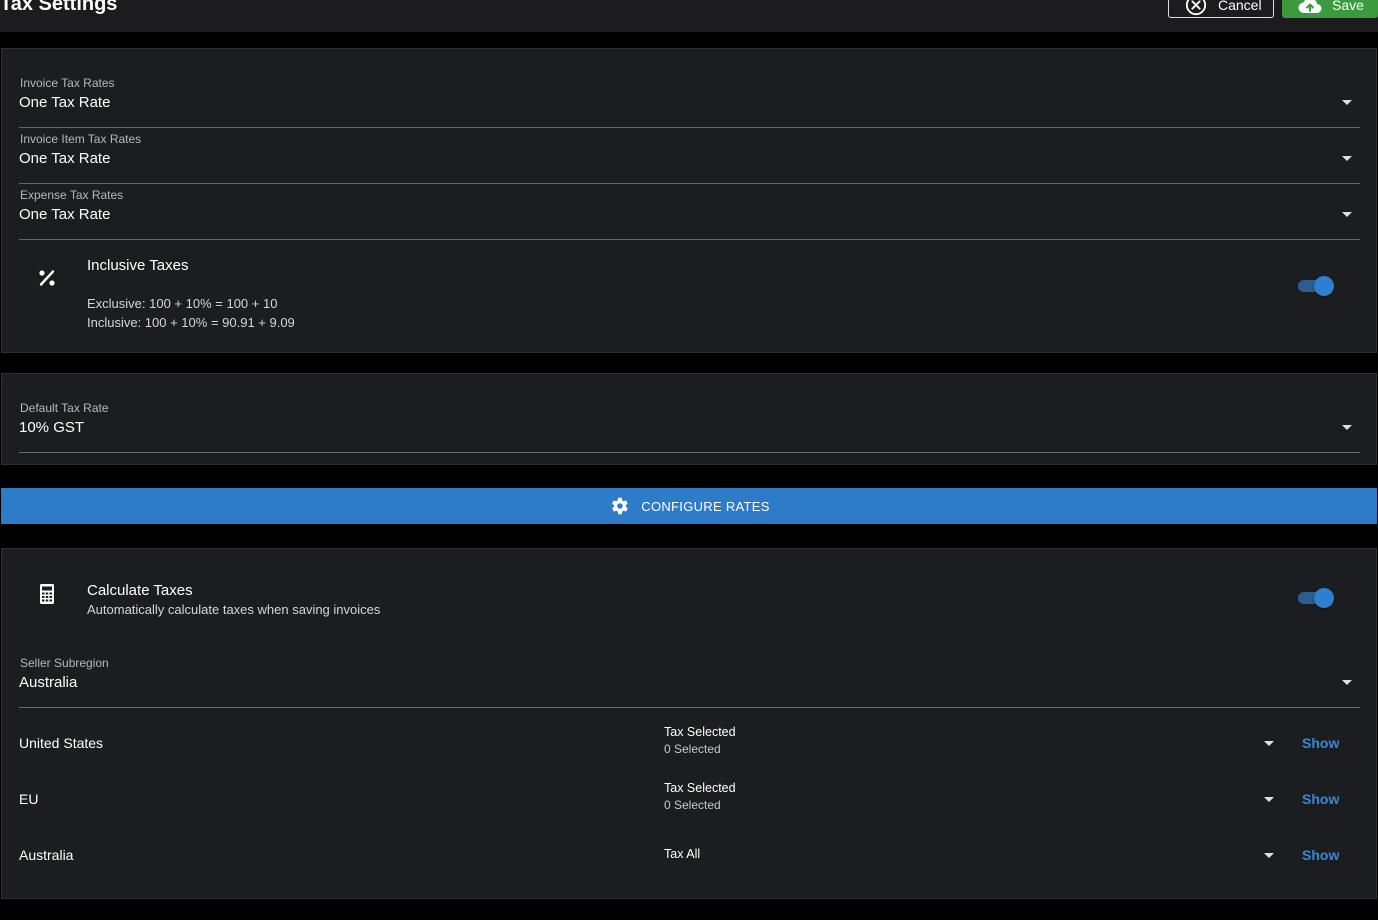 Image resolution: width=1378 pixels, height=920 pixels. What do you see at coordinates (48, 682) in the screenshot?
I see `field-value: Australia` at bounding box center [48, 682].